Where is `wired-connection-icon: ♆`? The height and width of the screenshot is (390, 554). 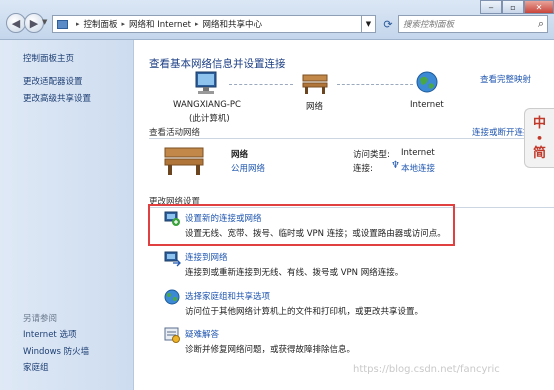 wired-connection-icon: ♆ is located at coordinates (395, 165).